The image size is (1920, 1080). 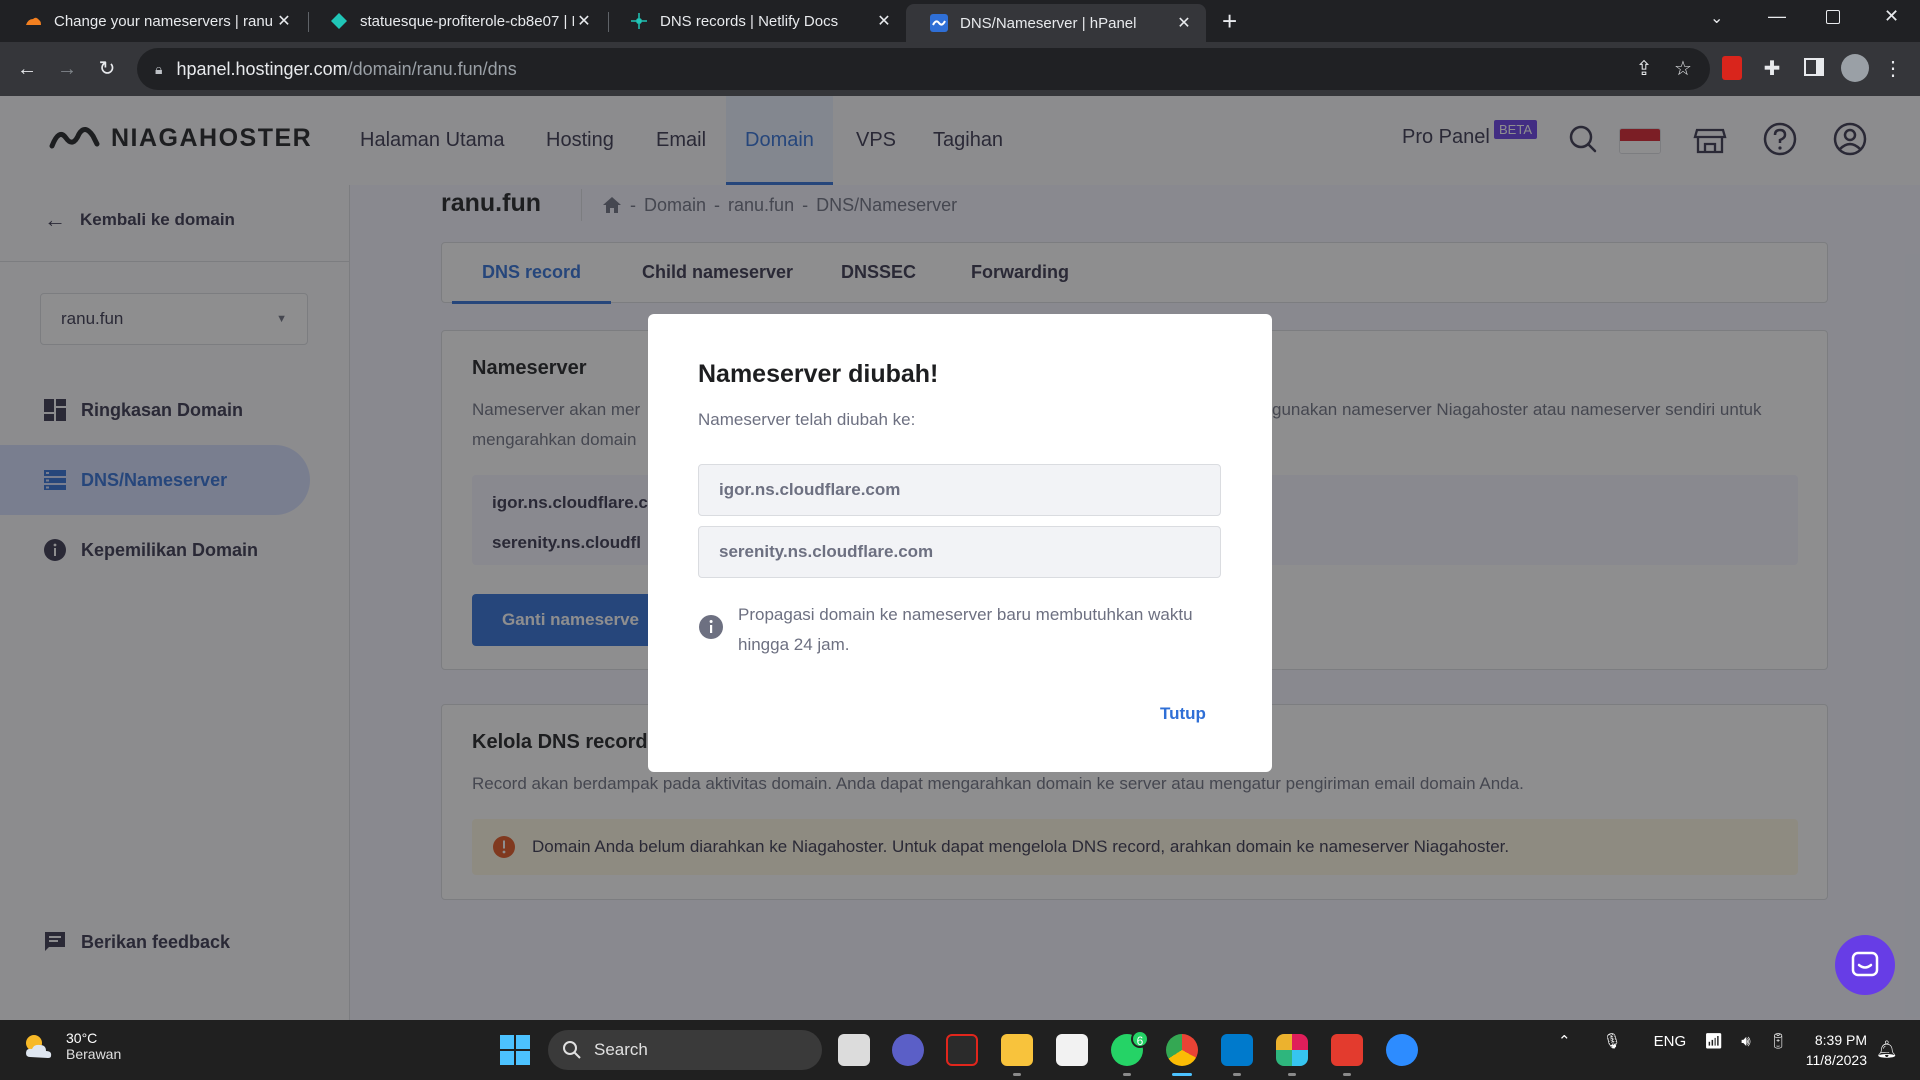 I want to click on tab-search-chevron-icon: ⌄, so click(x=1716, y=18).